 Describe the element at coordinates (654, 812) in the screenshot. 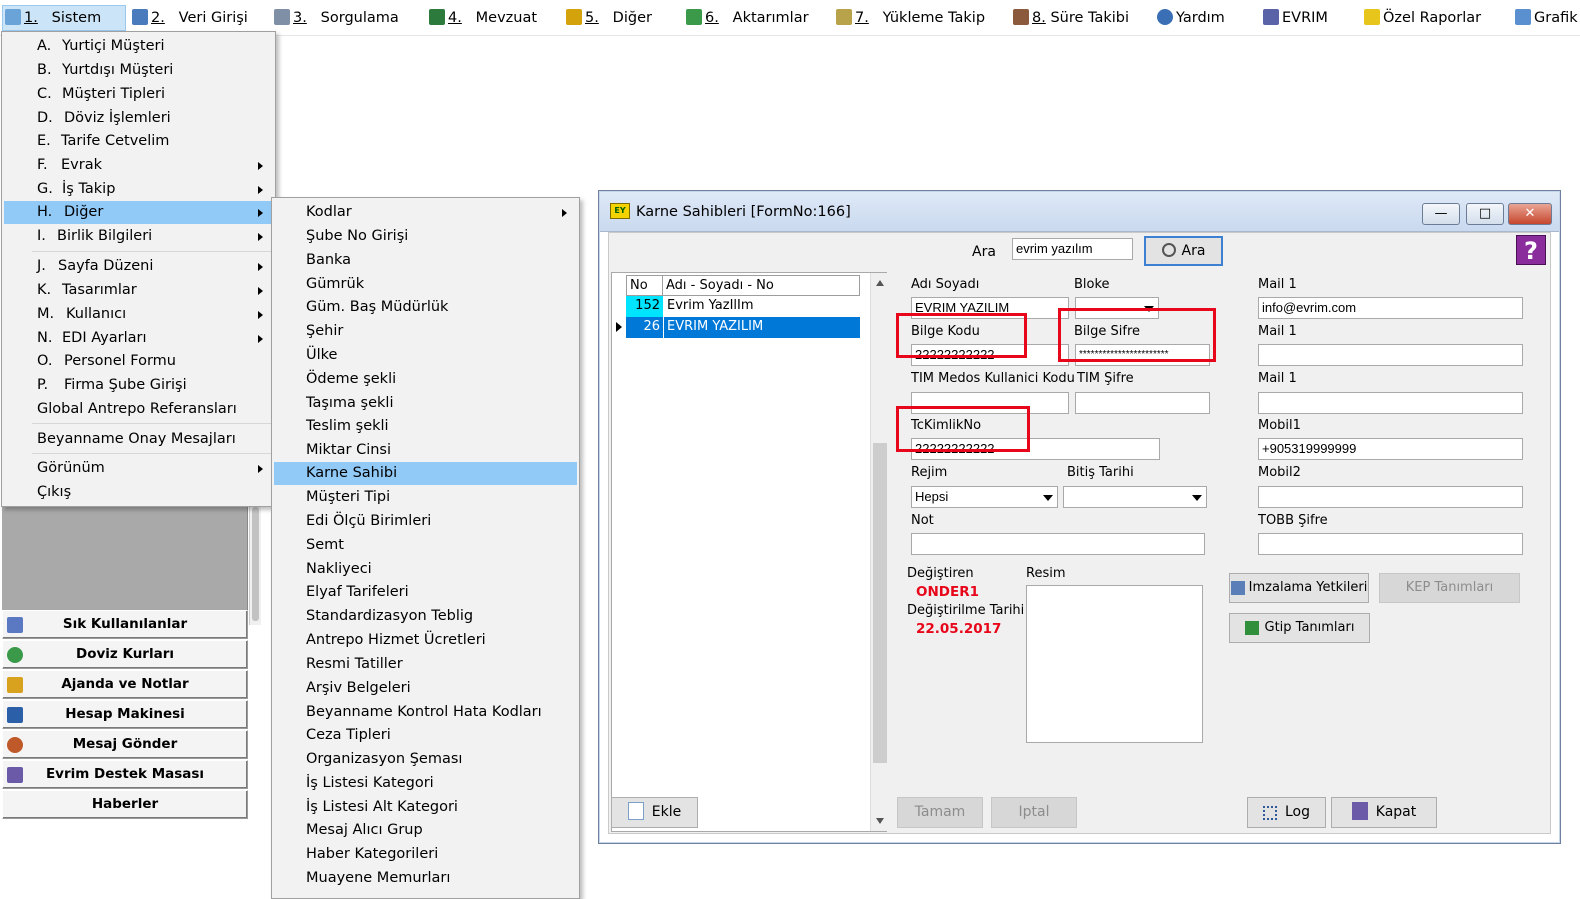

I see `ekle-button: Ekle` at that location.